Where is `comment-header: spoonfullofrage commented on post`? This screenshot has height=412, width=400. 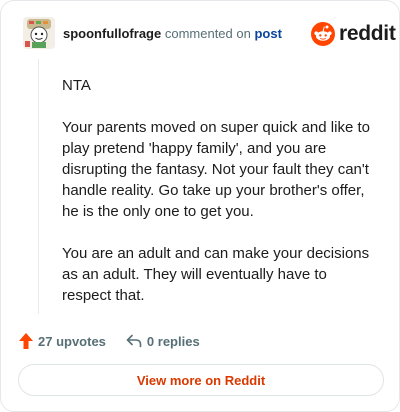 comment-header: spoonfullofrage commented on post is located at coordinates (172, 34).